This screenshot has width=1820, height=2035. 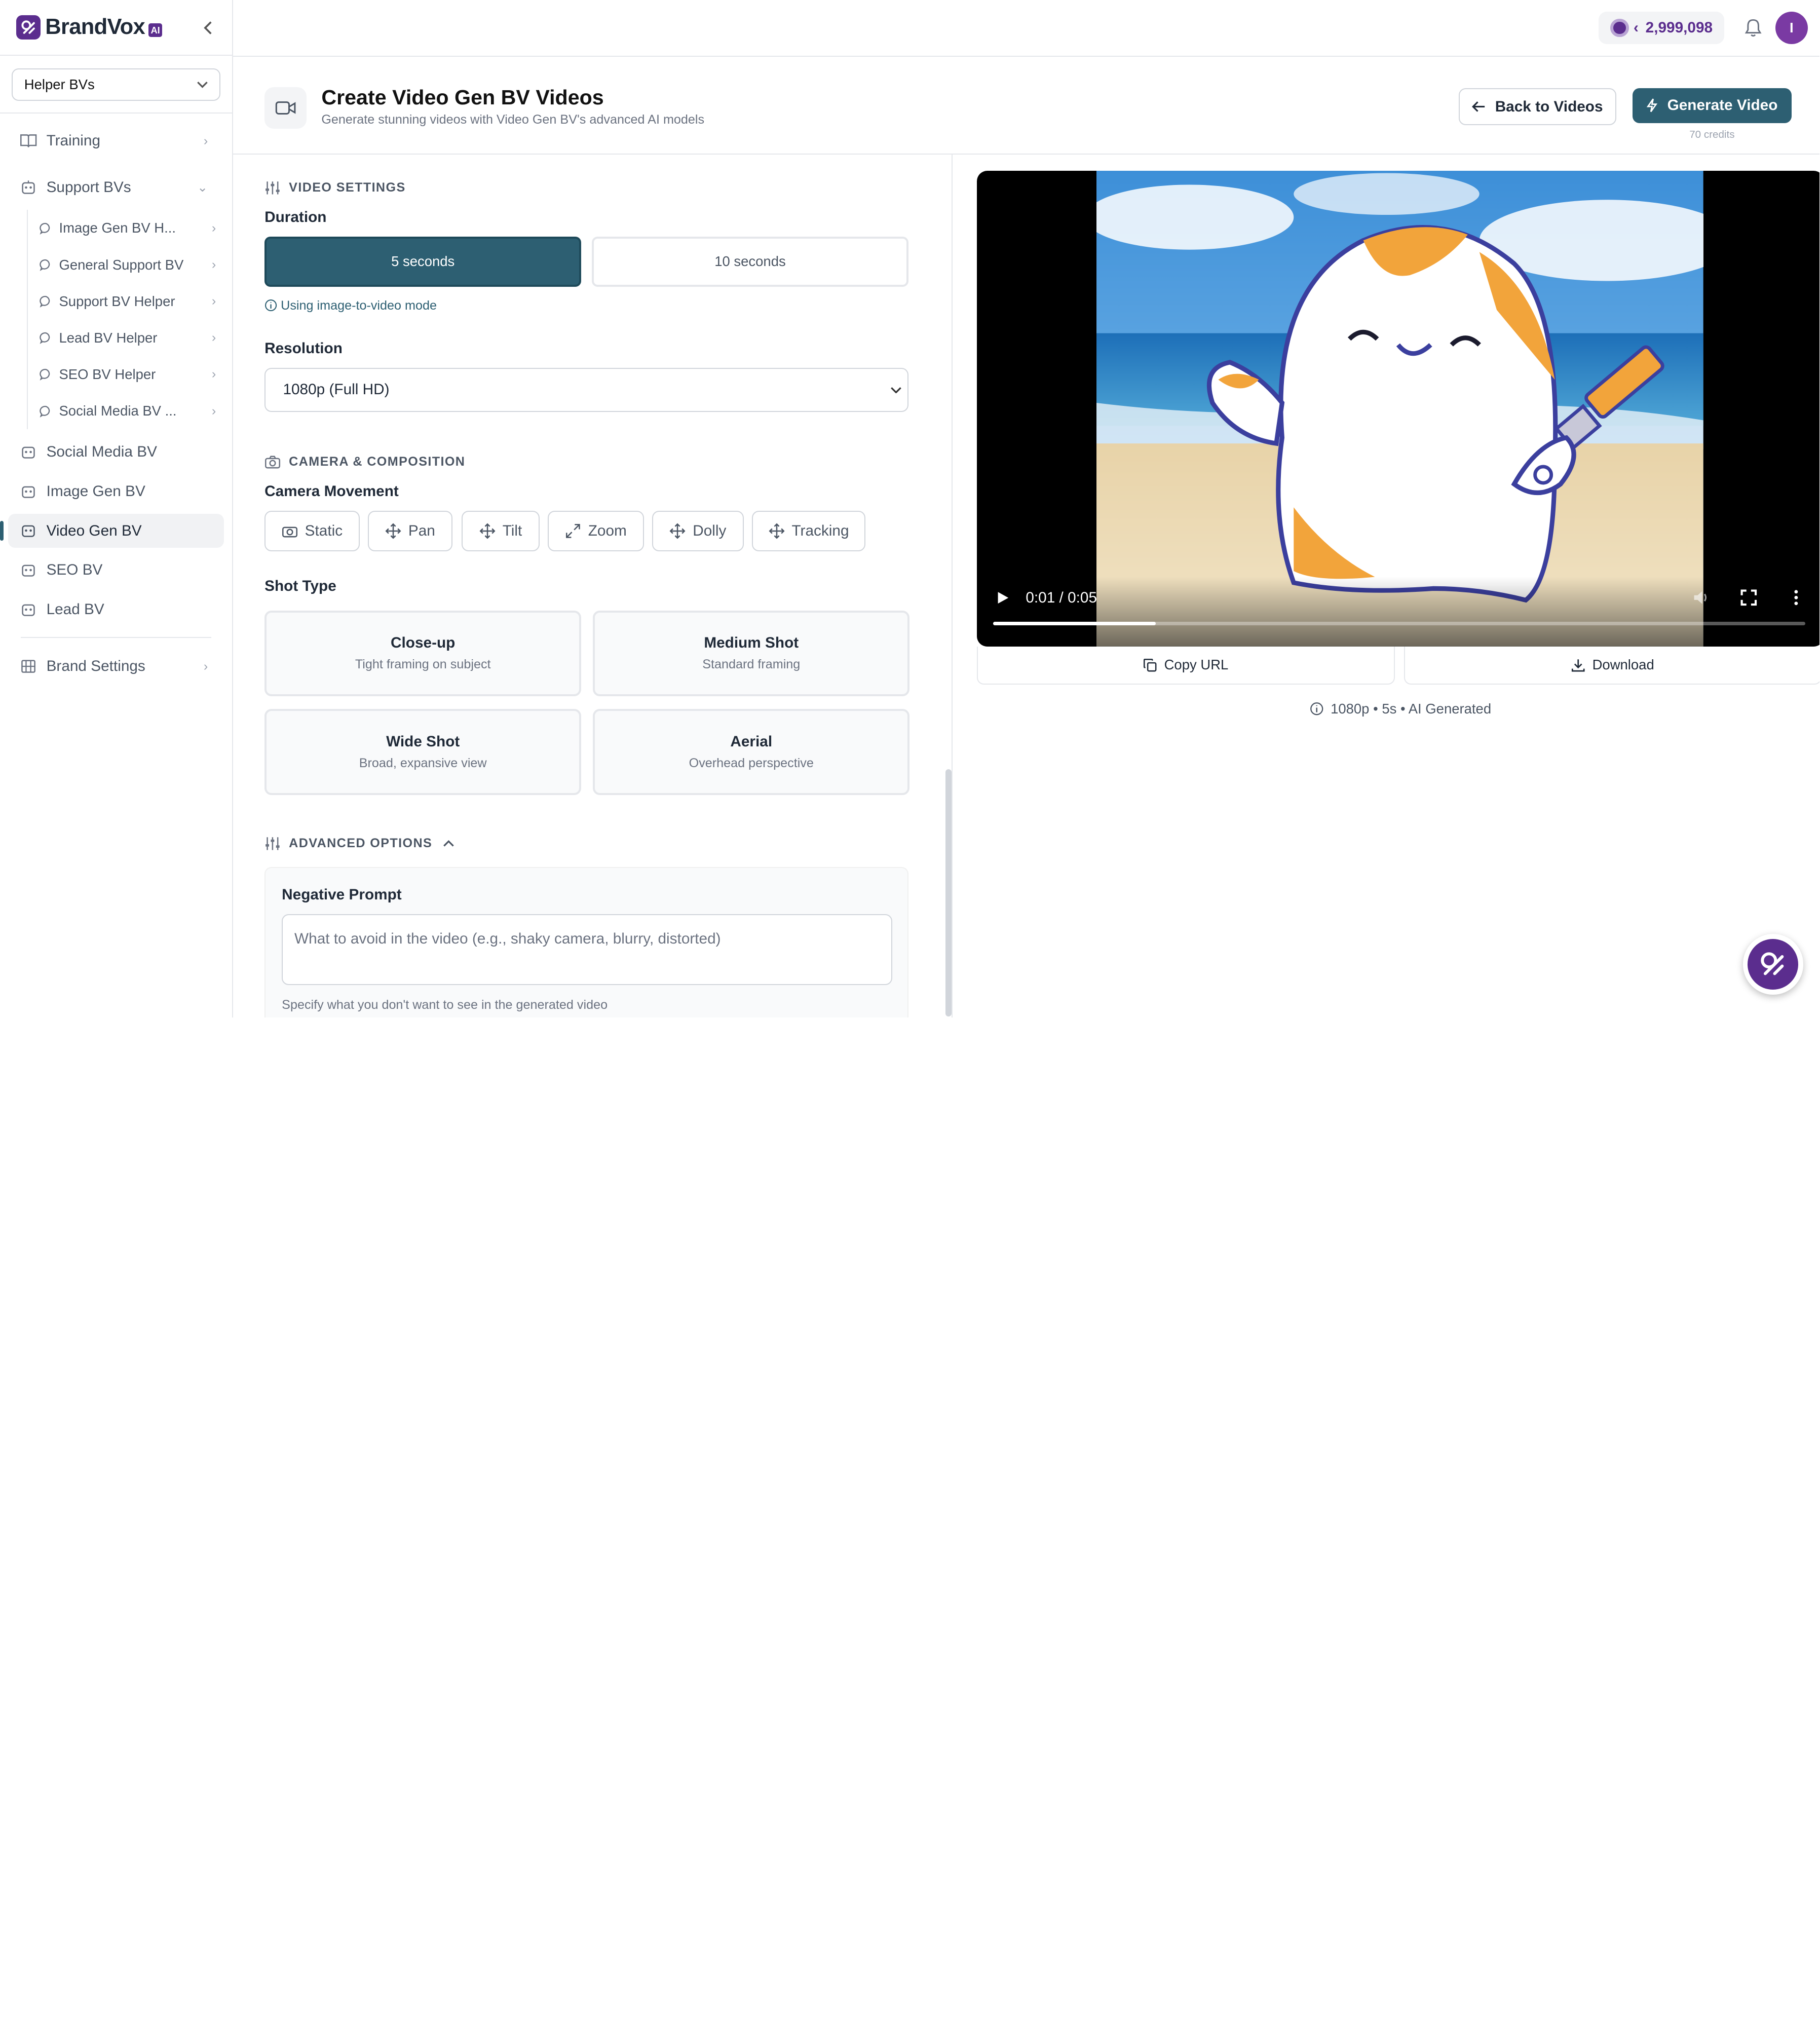 I want to click on camera-dolly-button: Dolly, so click(x=698, y=531).